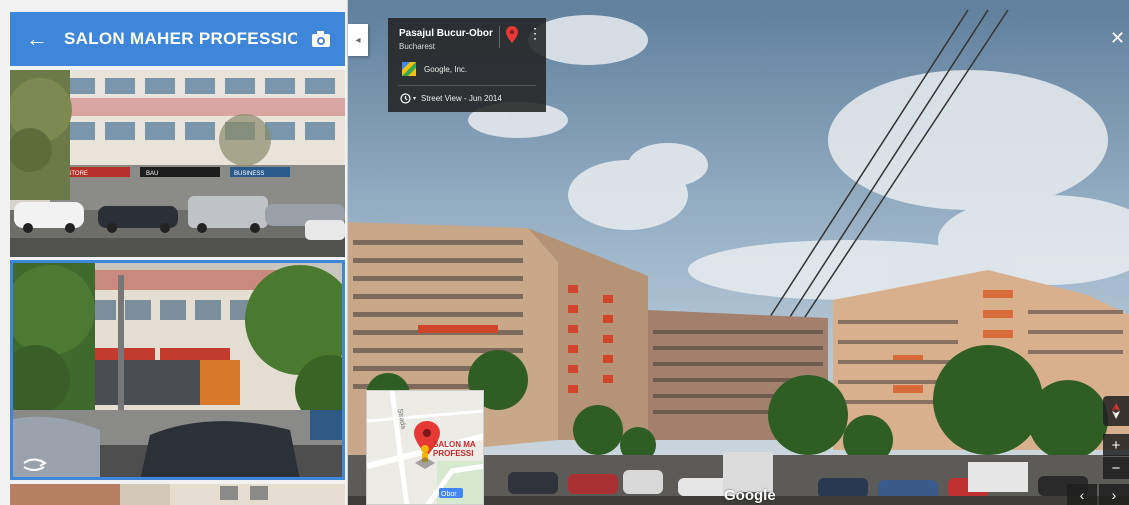 The width and height of the screenshot is (1129, 505). I want to click on more-vert-icon: ⋮, so click(535, 33).